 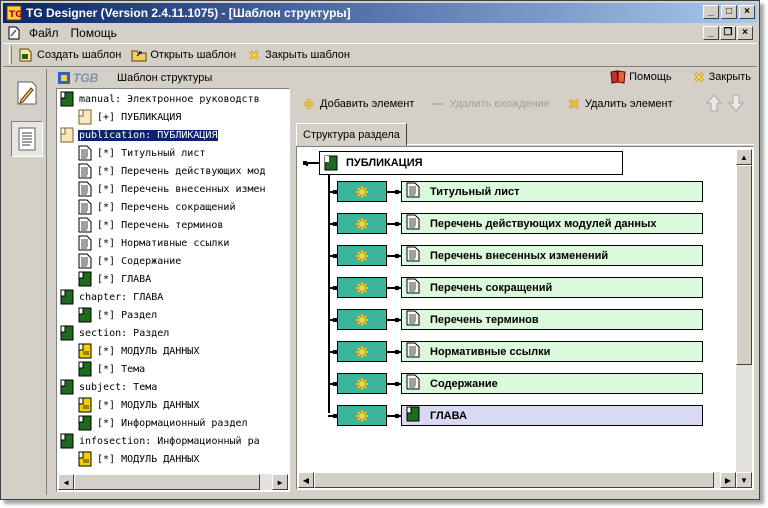 What do you see at coordinates (711, 12) in the screenshot?
I see `minimize-button: _` at bounding box center [711, 12].